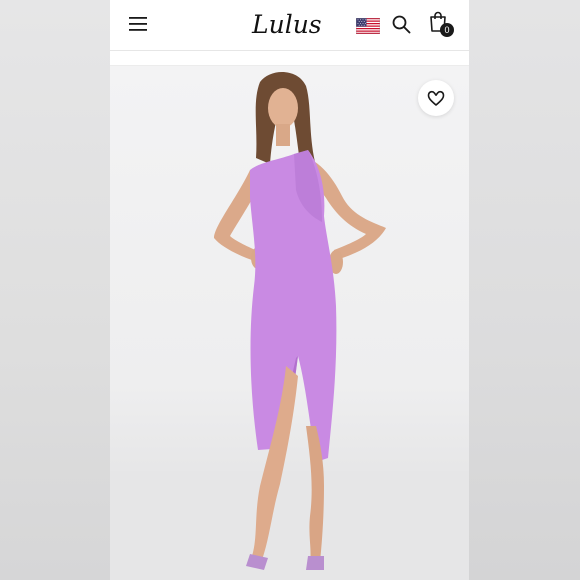 This screenshot has height=580, width=580. What do you see at coordinates (401, 24) in the screenshot?
I see `search-icon` at bounding box center [401, 24].